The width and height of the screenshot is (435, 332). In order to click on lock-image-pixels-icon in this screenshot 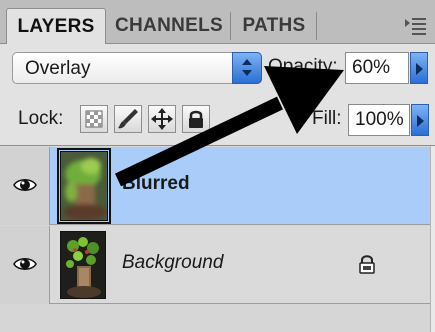, I will do `click(128, 119)`.